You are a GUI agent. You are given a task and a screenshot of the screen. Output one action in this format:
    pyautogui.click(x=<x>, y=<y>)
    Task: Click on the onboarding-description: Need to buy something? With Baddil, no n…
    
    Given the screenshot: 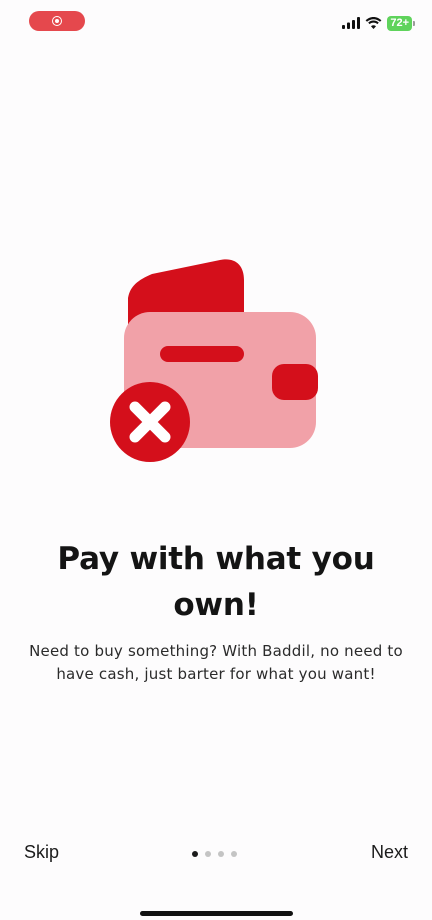 What is the action you would take?
    pyautogui.click(x=216, y=662)
    